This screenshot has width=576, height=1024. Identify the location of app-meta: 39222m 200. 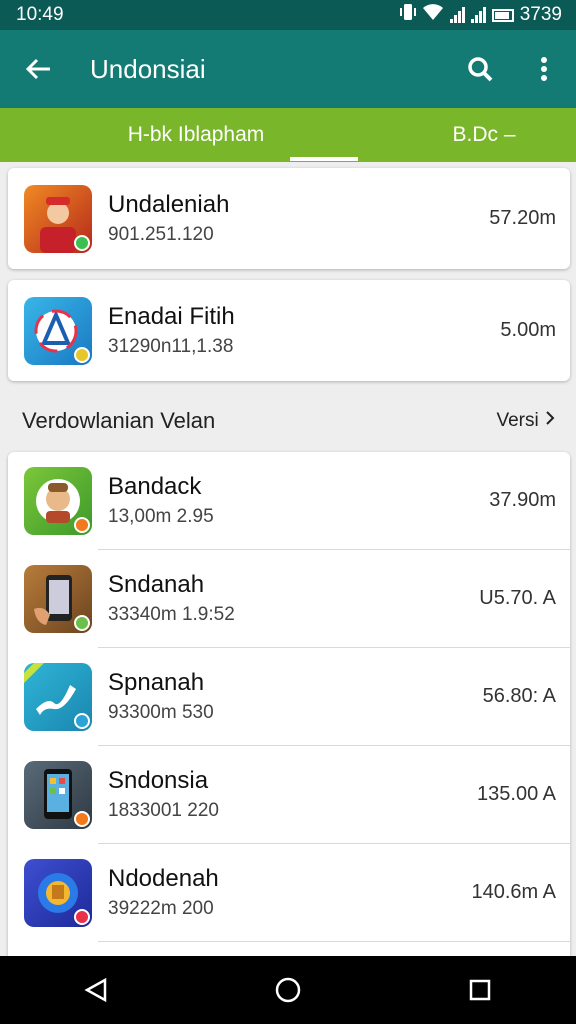
(161, 908).